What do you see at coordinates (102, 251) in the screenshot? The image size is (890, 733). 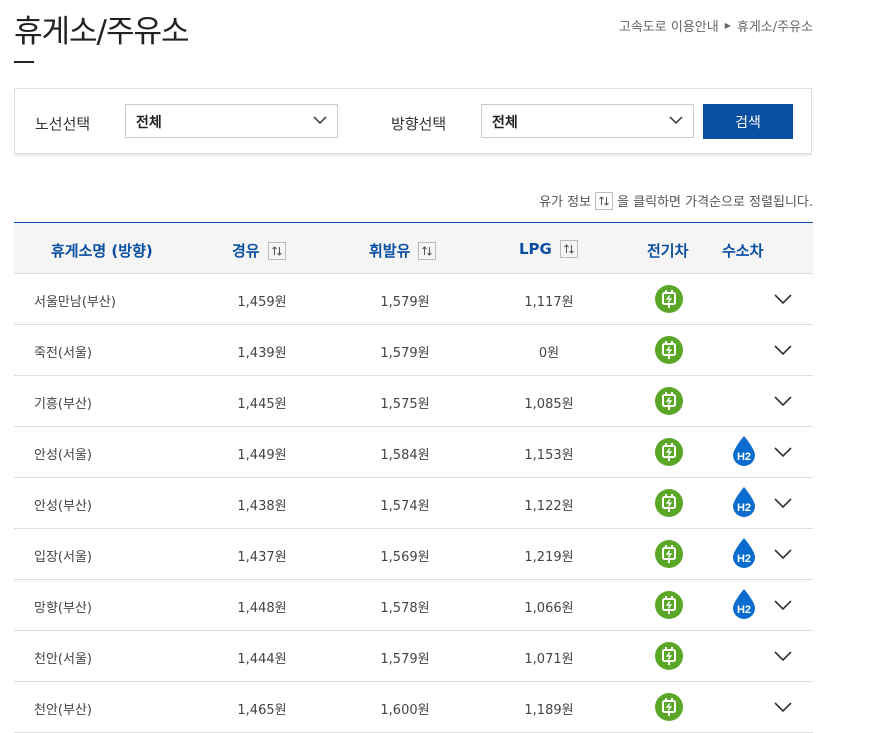 I see `header-name: 휴게소명 (방향)` at bounding box center [102, 251].